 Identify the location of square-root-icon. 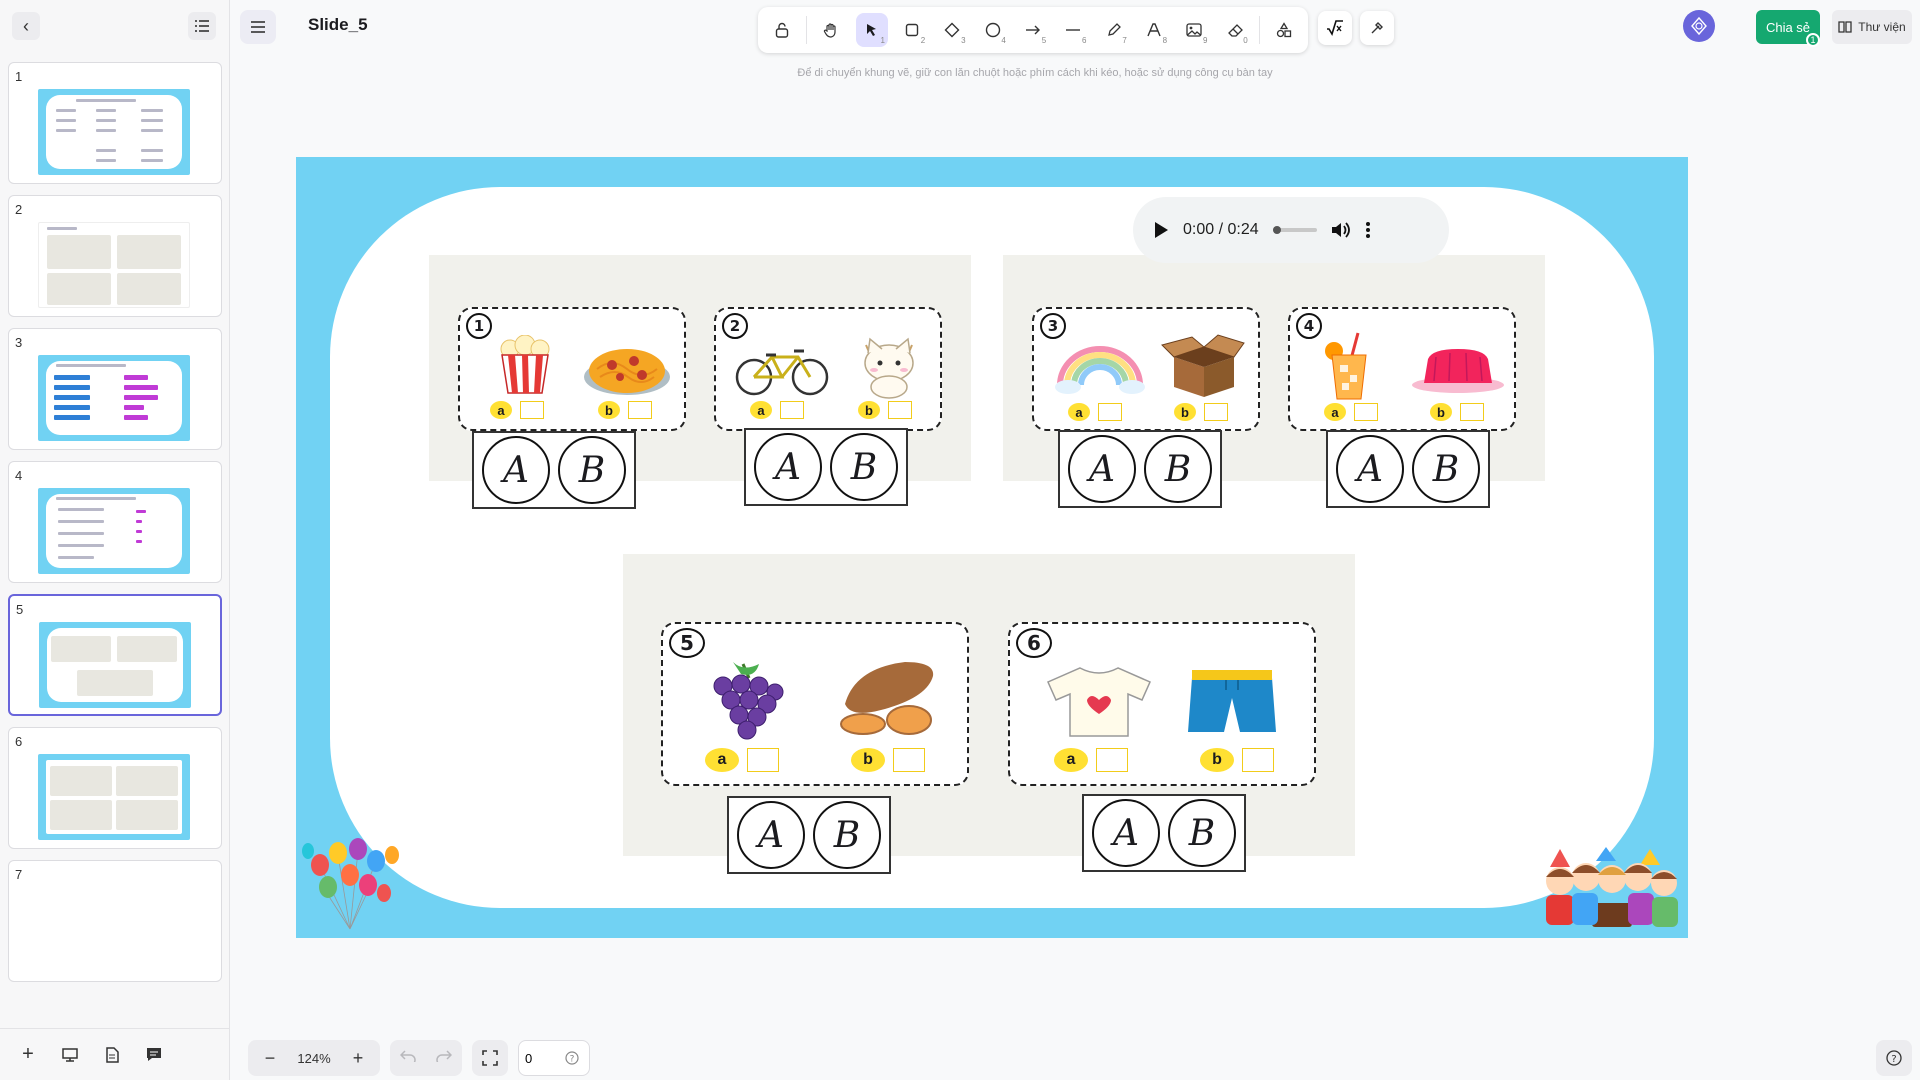
(1335, 28).